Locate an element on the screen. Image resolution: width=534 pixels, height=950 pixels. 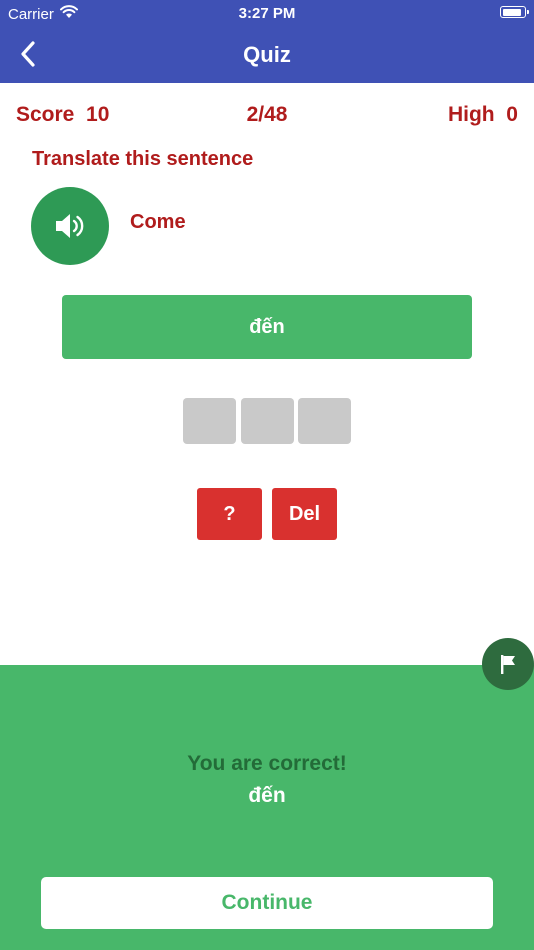
prompt-word: Come is located at coordinates (158, 222).